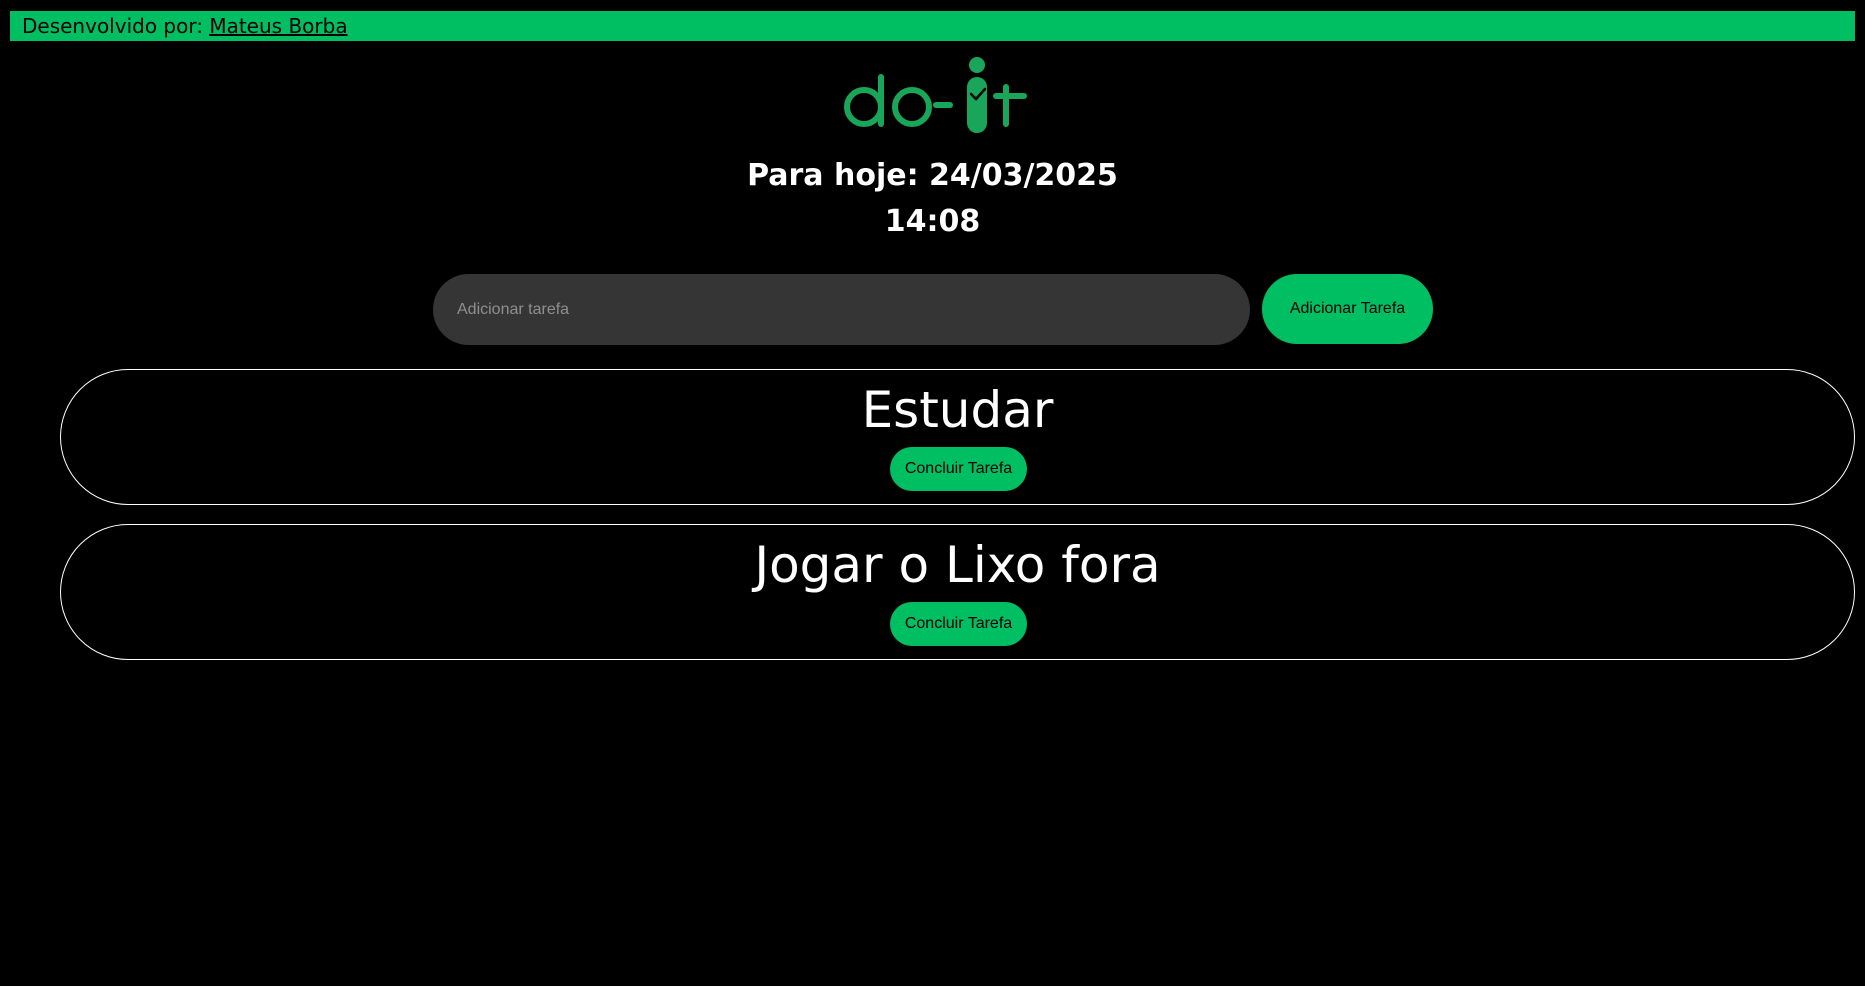  I want to click on task-card: Jogar o Lixo fora Concluir Tarefa, so click(957, 592).